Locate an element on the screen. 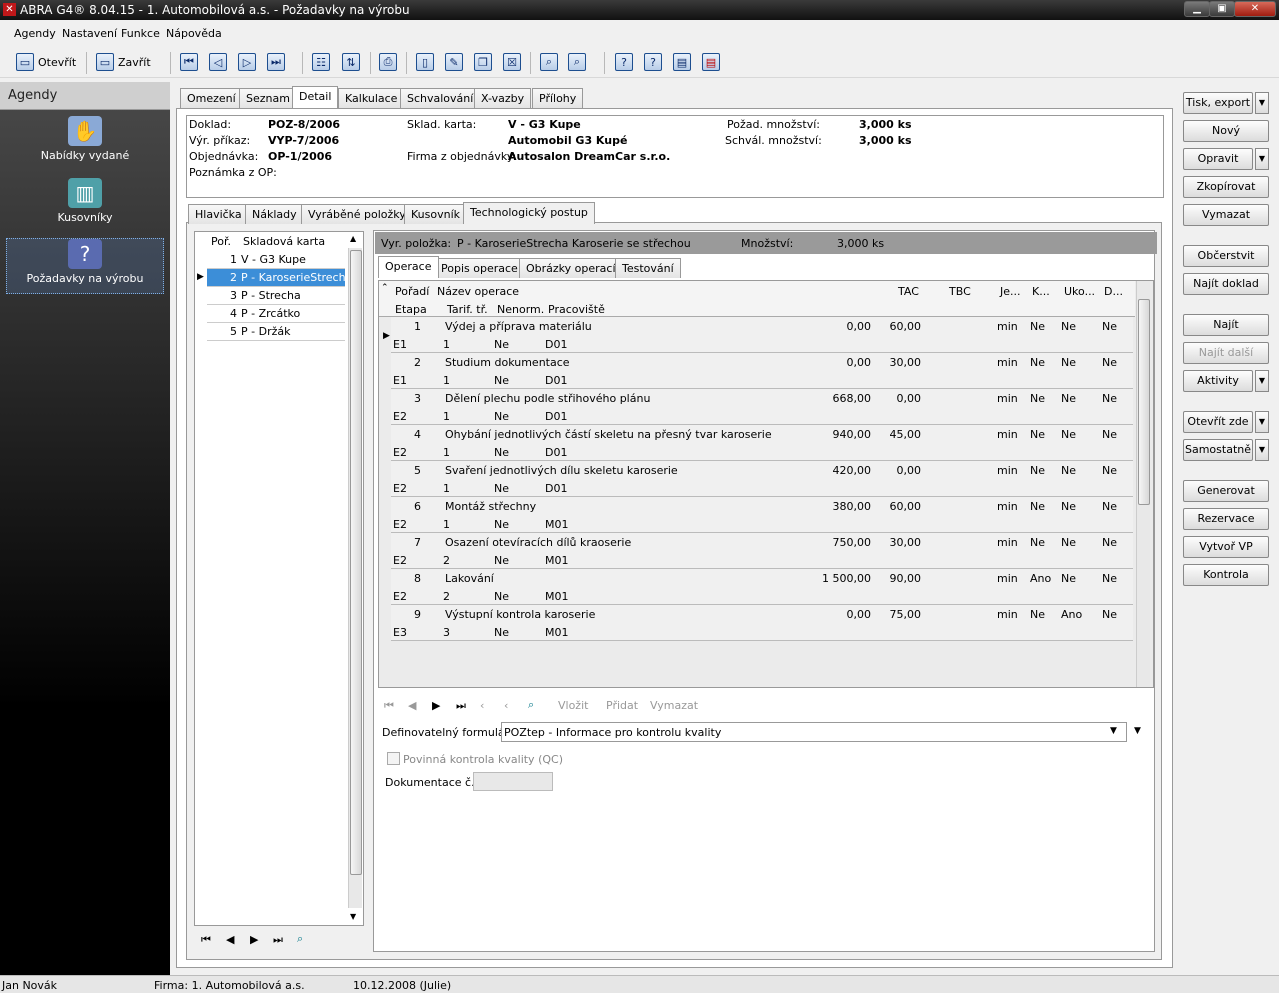 This screenshot has height=993, width=1279. menu-funkce: Funkce is located at coordinates (140, 33).